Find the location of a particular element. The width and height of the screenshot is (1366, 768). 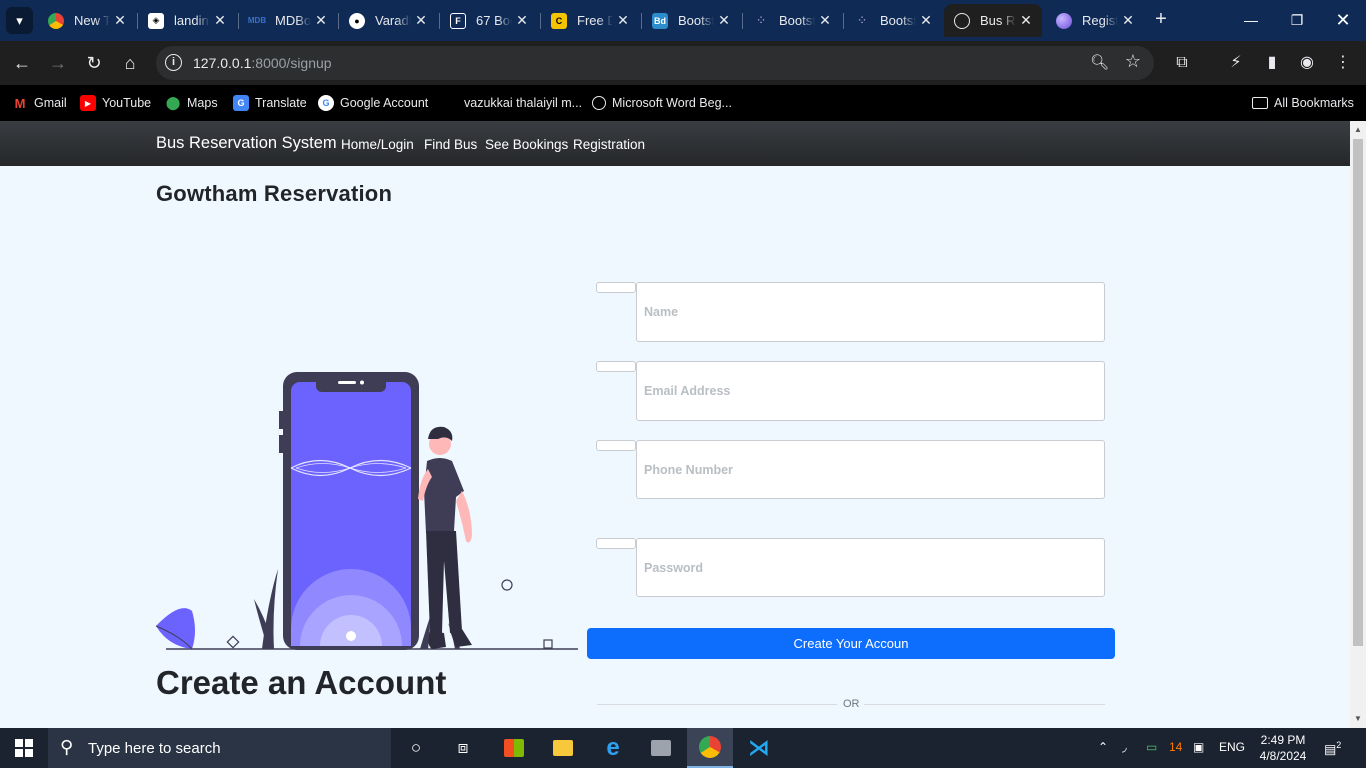

bookmark-youtube: ▶ YouTube is located at coordinates (115, 103).